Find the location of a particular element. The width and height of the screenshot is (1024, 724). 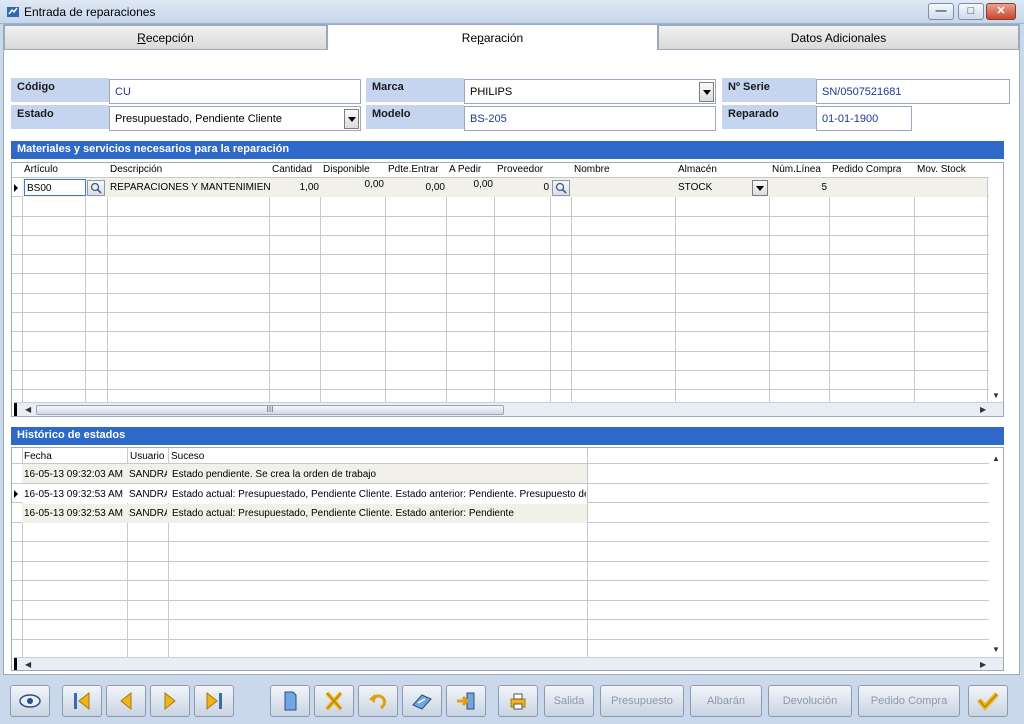

albaran-button: Albarán is located at coordinates (726, 701).